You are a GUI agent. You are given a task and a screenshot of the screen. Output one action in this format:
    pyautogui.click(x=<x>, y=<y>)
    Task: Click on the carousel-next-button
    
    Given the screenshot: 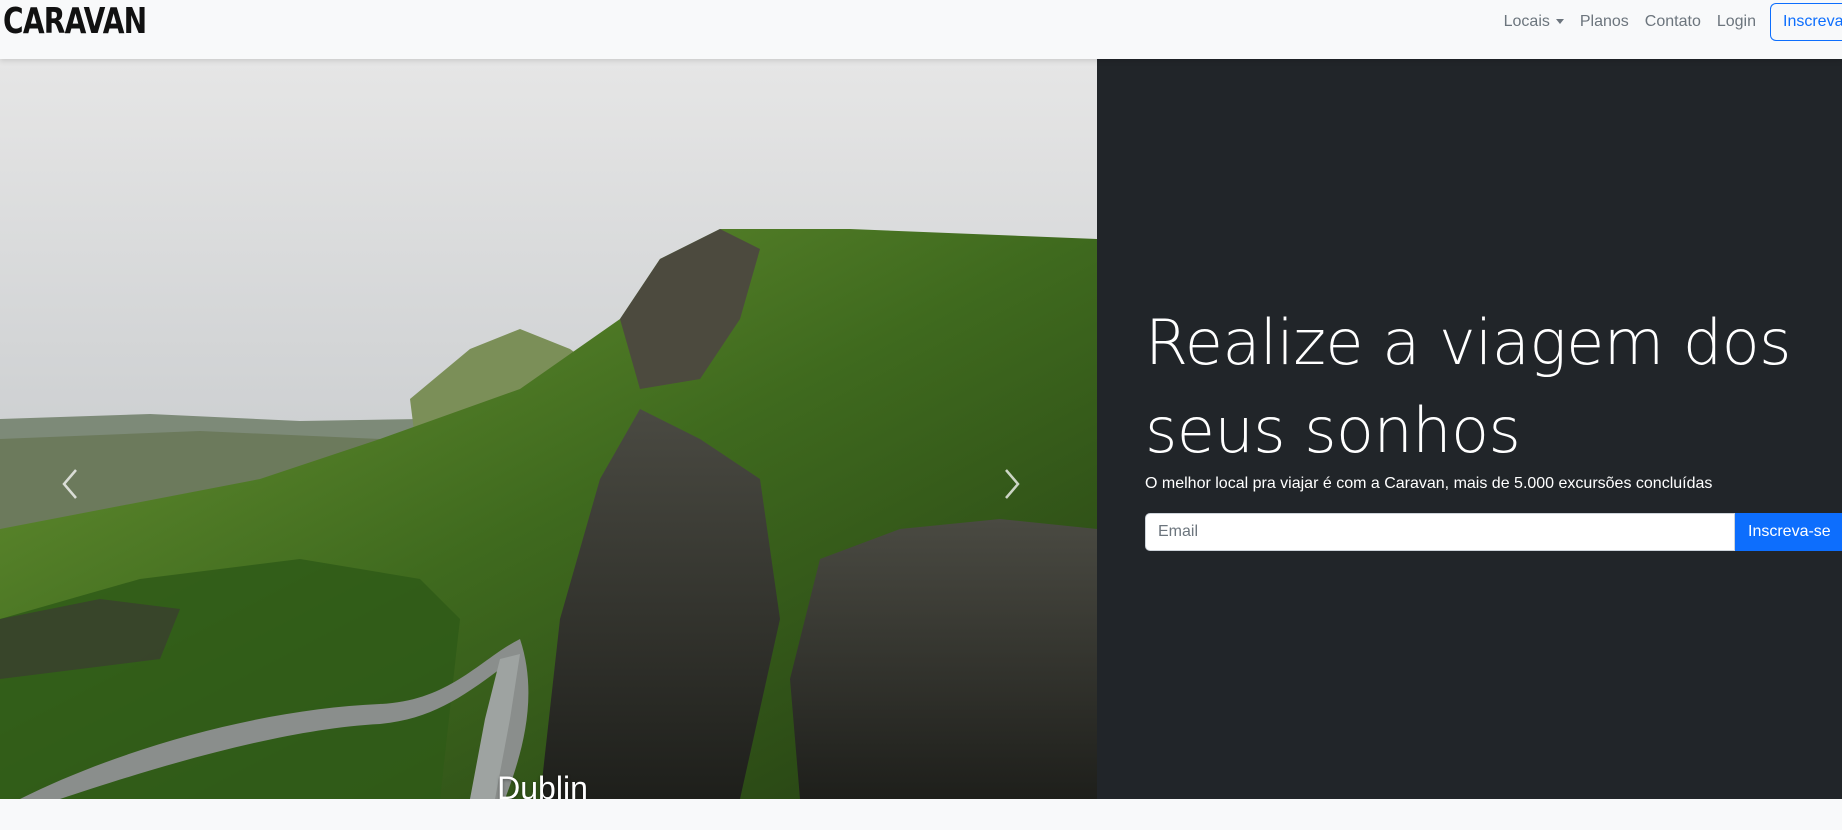 What is the action you would take?
    pyautogui.click(x=1012, y=484)
    